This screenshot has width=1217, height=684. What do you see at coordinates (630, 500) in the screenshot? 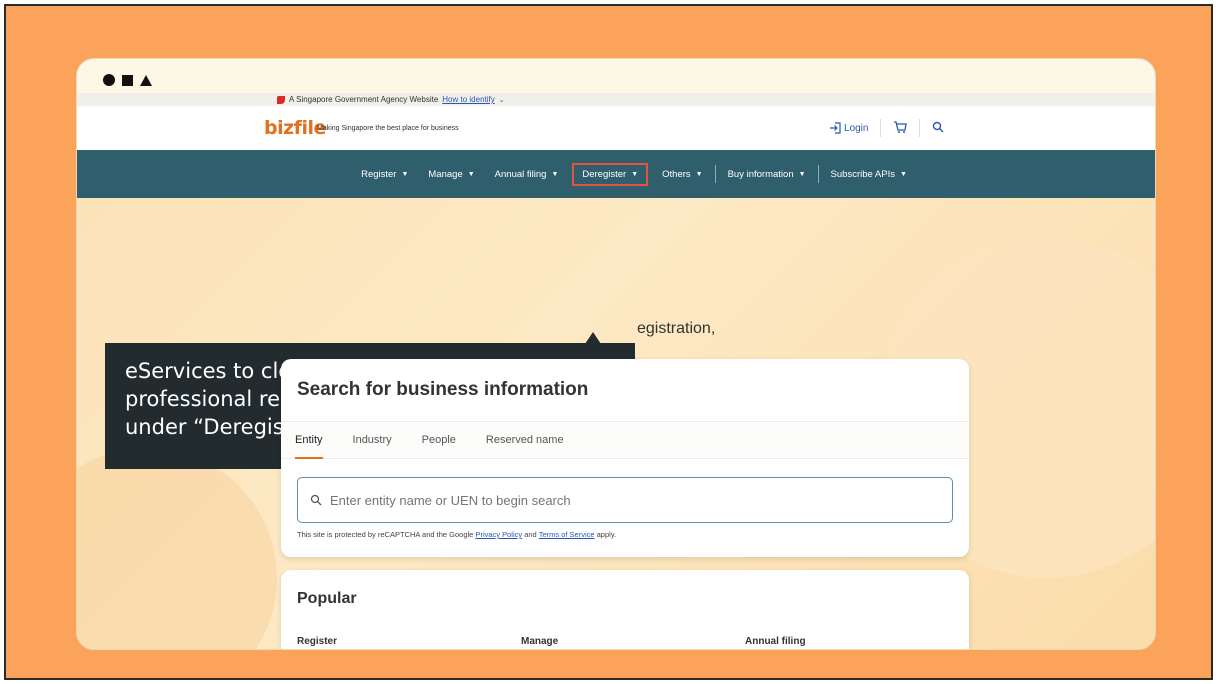
I see `entity-search-input` at bounding box center [630, 500].